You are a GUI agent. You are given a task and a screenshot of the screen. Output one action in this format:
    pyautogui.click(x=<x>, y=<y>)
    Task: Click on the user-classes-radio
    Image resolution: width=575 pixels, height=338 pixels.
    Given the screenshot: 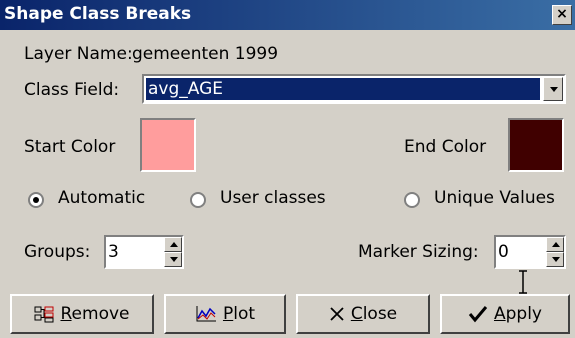 What is the action you would take?
    pyautogui.click(x=198, y=200)
    